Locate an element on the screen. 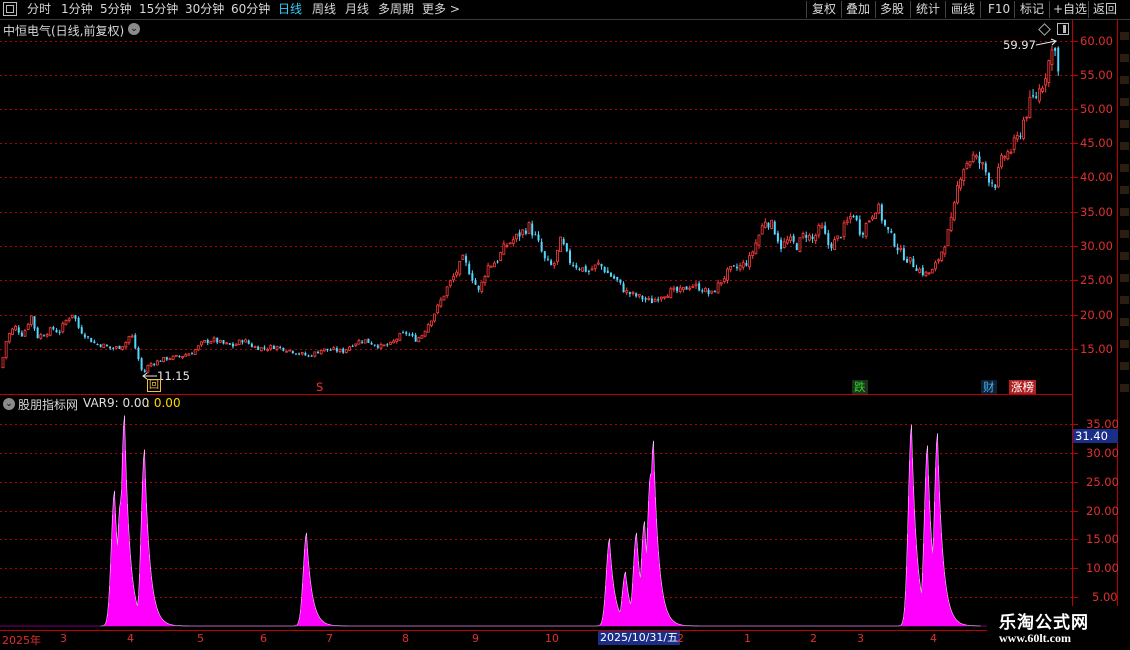 The image size is (1130, 650). side-panel-strip is located at coordinates (1124, 325).